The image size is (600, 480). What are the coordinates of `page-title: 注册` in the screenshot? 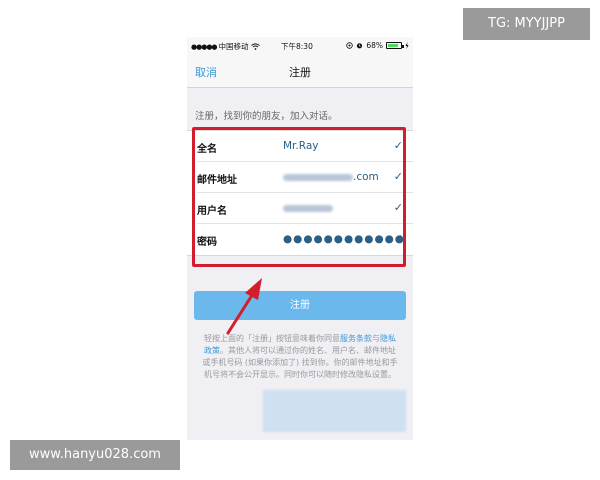 It's located at (300, 72).